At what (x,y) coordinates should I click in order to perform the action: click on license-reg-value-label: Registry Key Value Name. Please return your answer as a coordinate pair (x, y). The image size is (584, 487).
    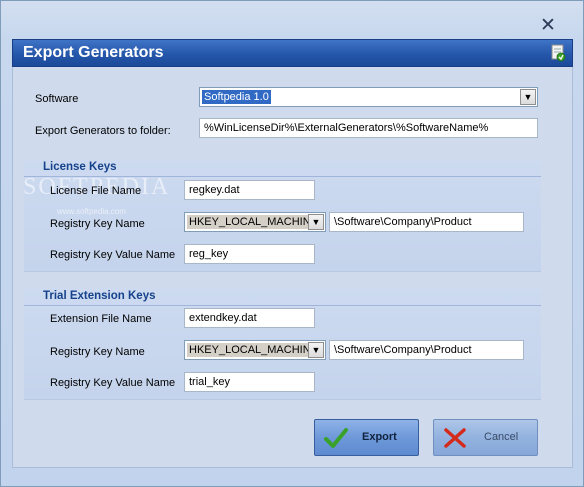
    Looking at the image, I should click on (113, 255).